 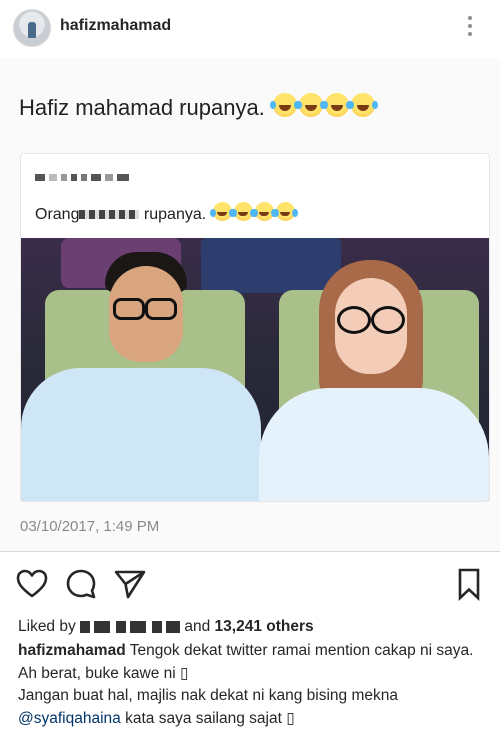 What do you see at coordinates (130, 584) in the screenshot?
I see `share-icon` at bounding box center [130, 584].